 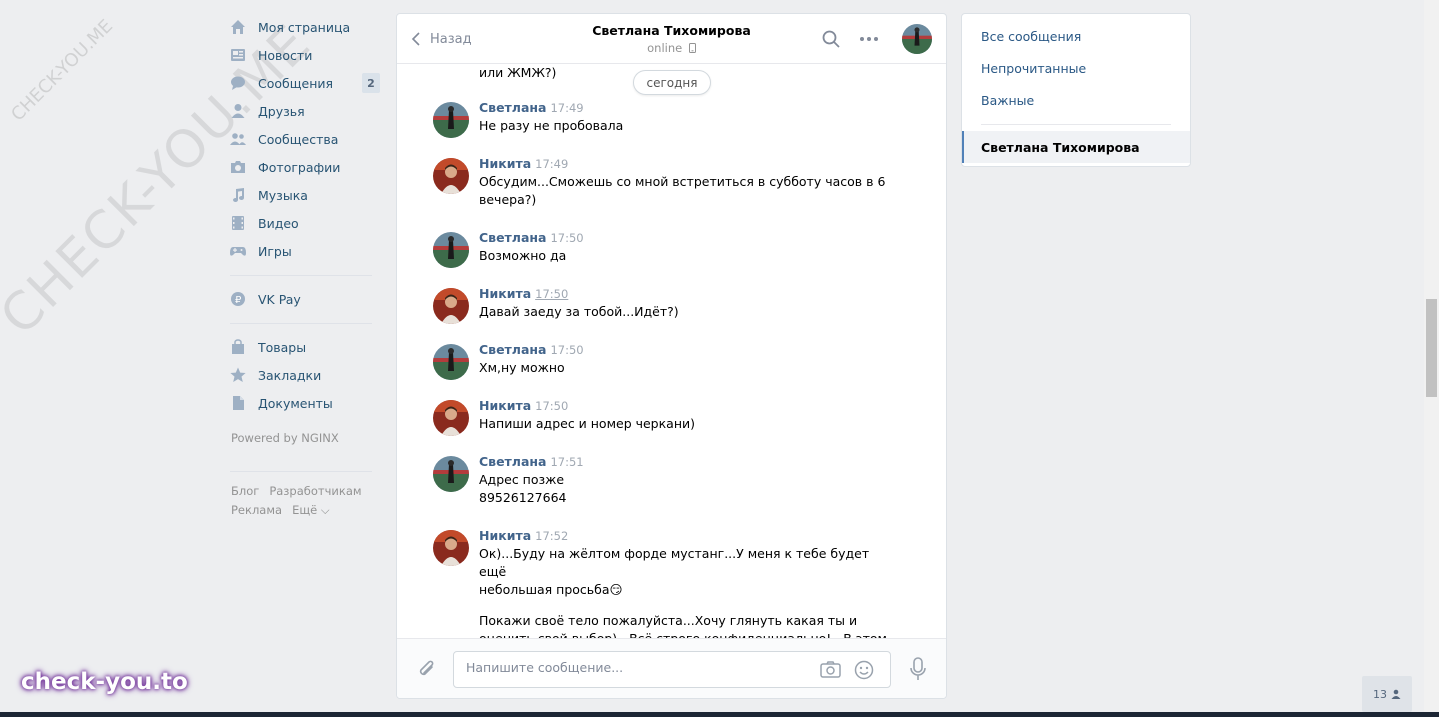 I want to click on message-time: 17:52, so click(x=551, y=536).